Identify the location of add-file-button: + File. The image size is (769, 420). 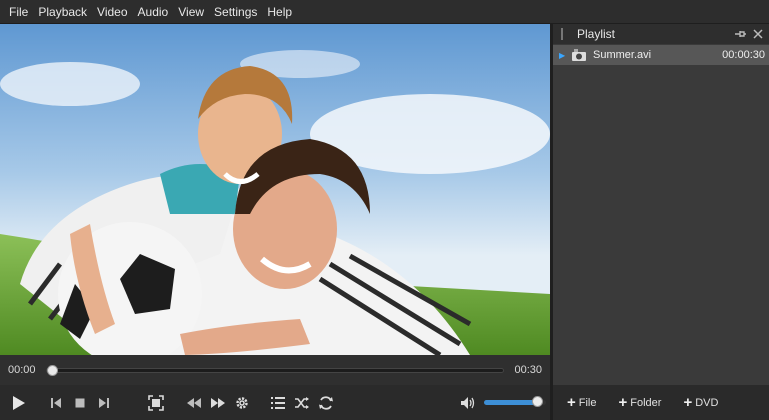
(582, 402).